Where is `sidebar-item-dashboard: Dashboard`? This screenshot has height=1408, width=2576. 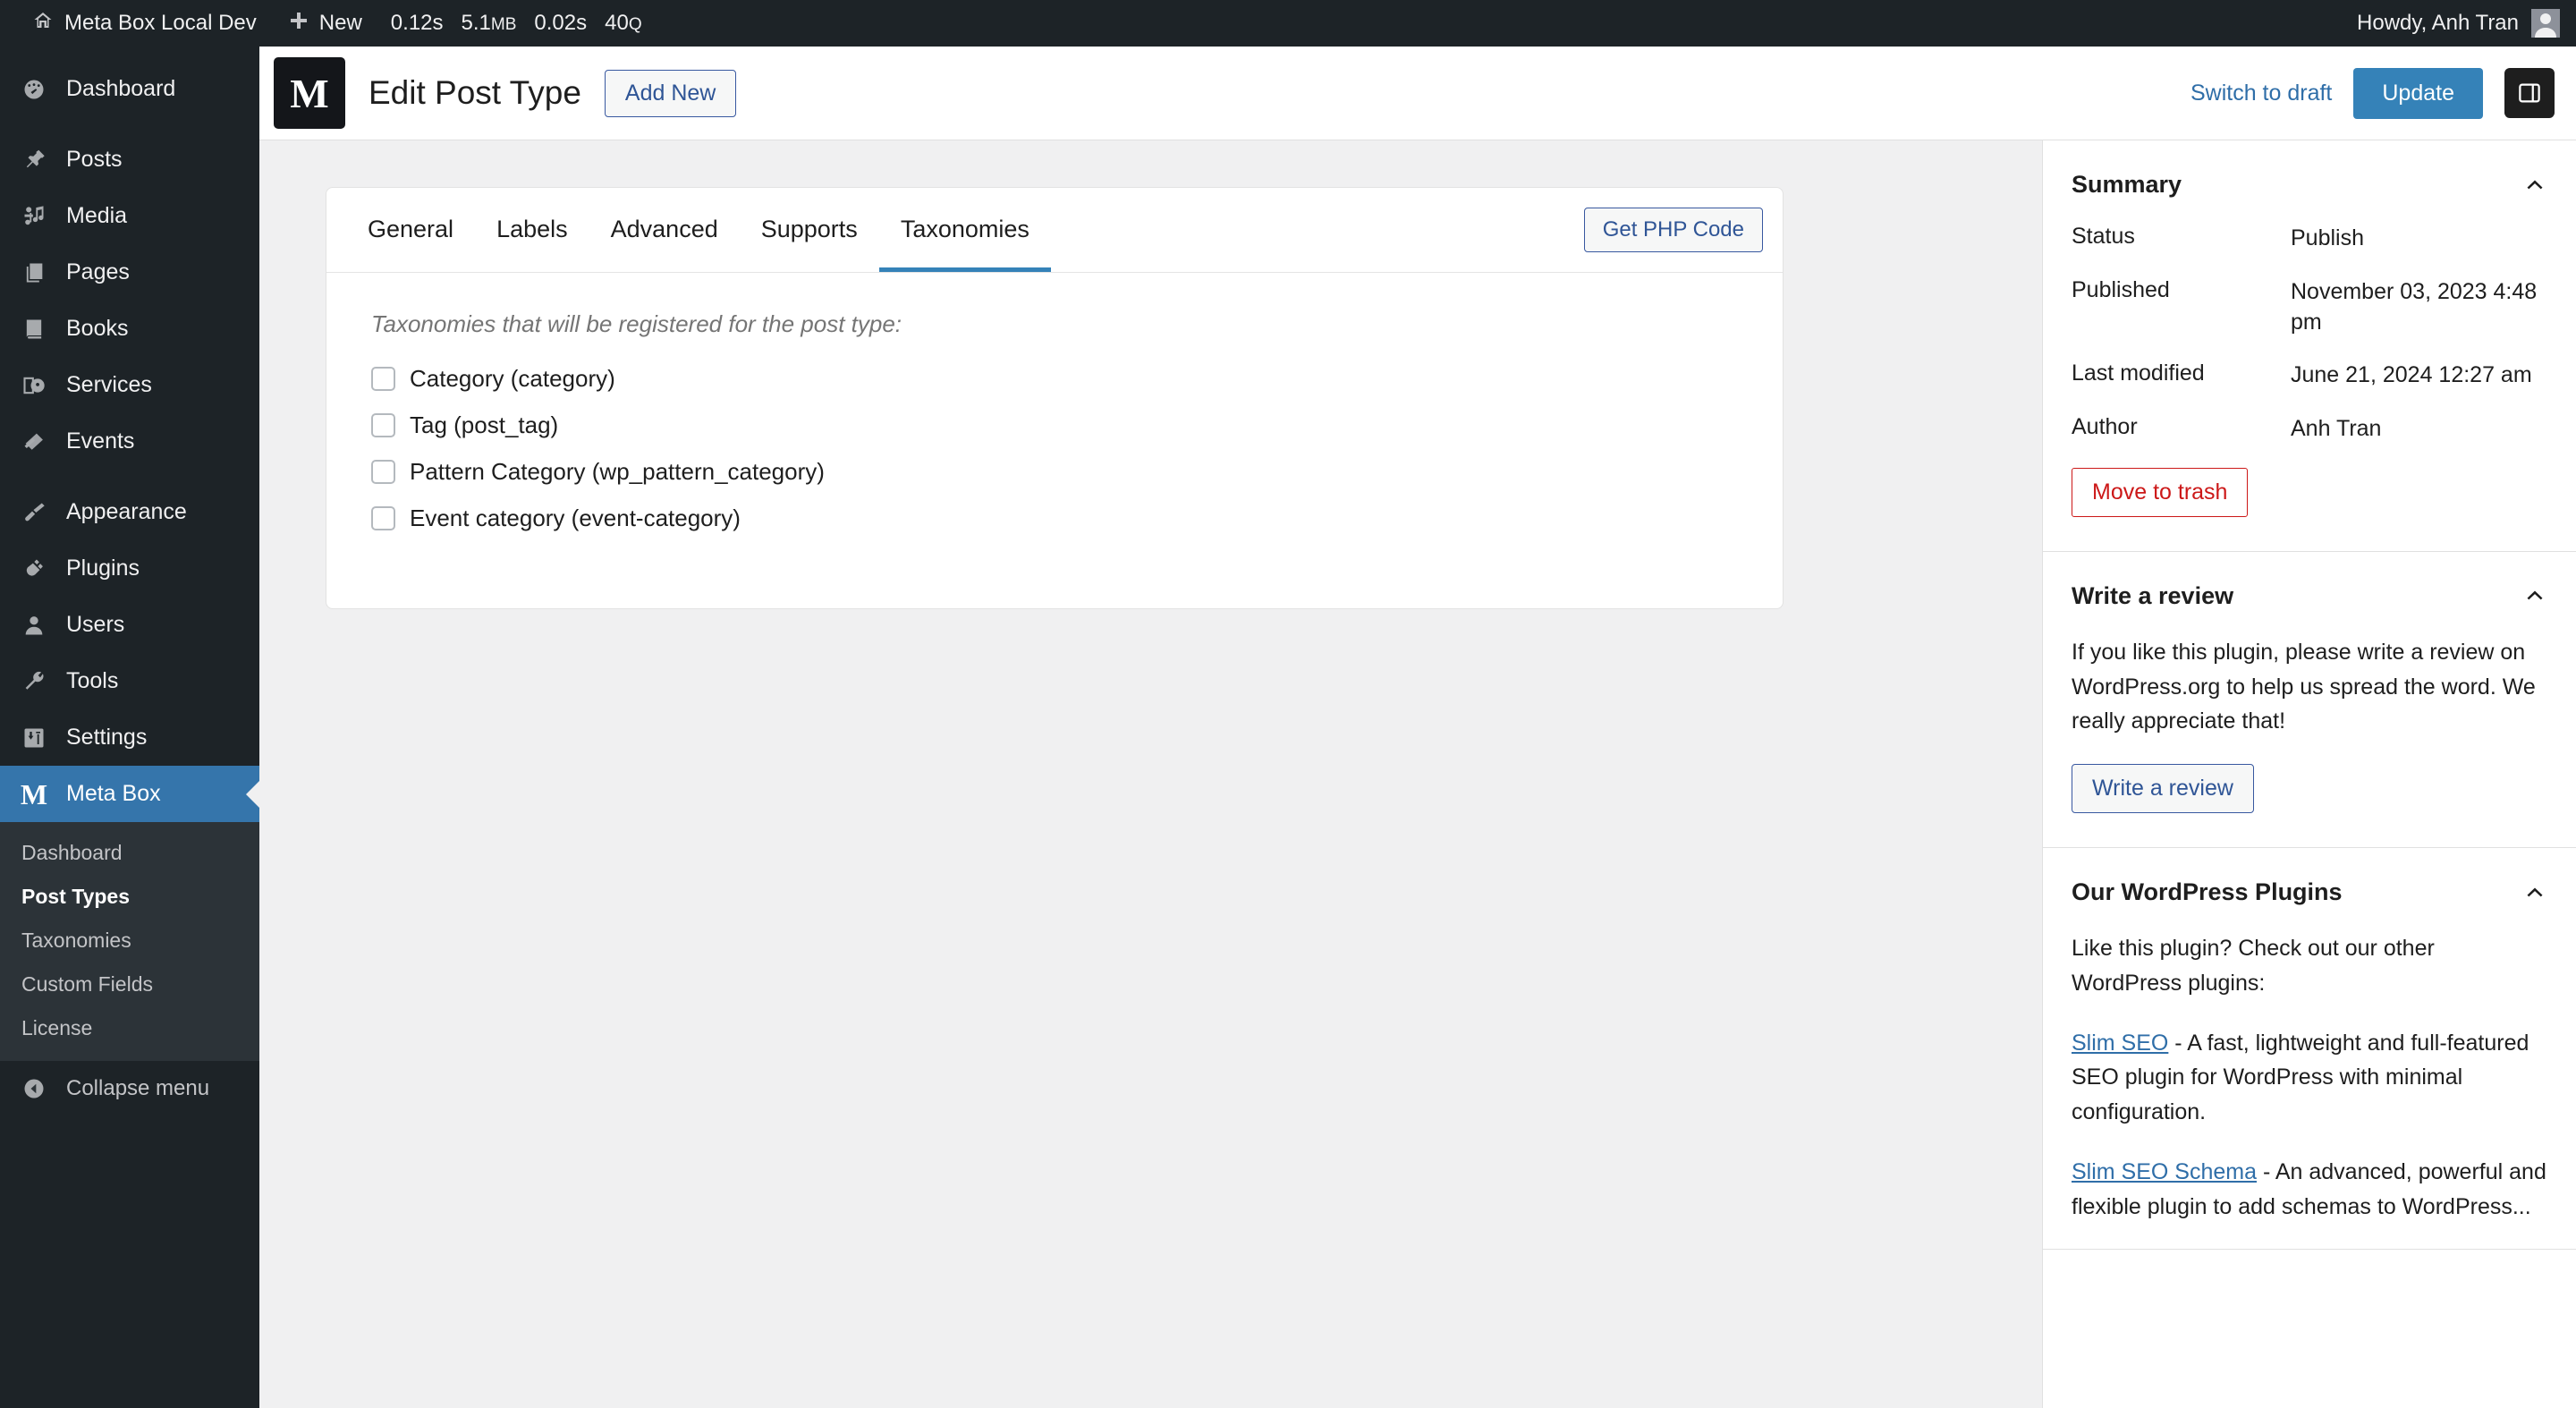
sidebar-item-dashboard: Dashboard is located at coordinates (129, 89).